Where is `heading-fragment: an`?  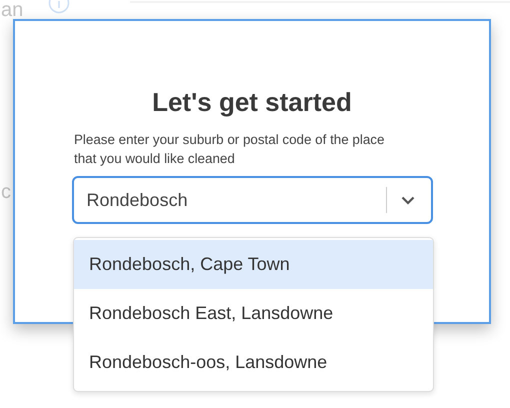 heading-fragment: an is located at coordinates (12, 10).